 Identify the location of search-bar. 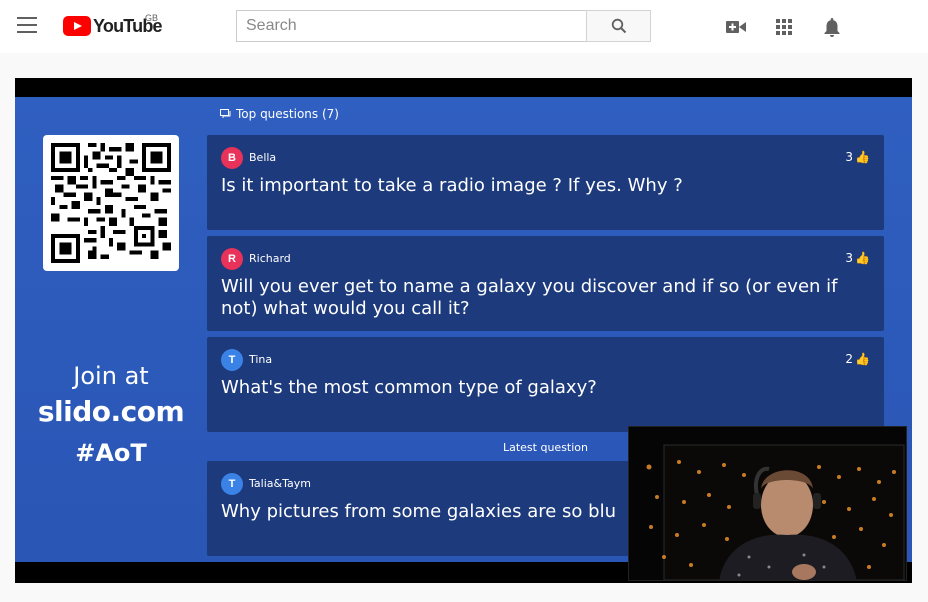
(443, 26).